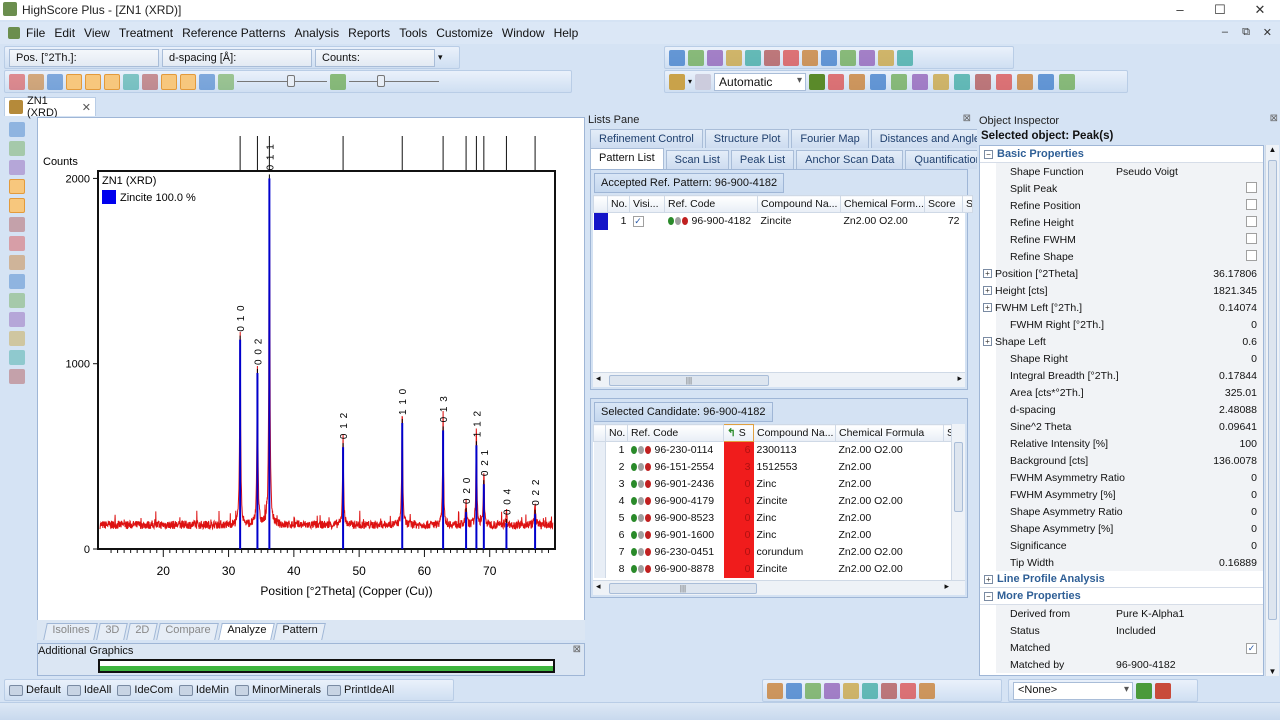  I want to click on property-row: d-spacing 2.48088, so click(1121, 409).